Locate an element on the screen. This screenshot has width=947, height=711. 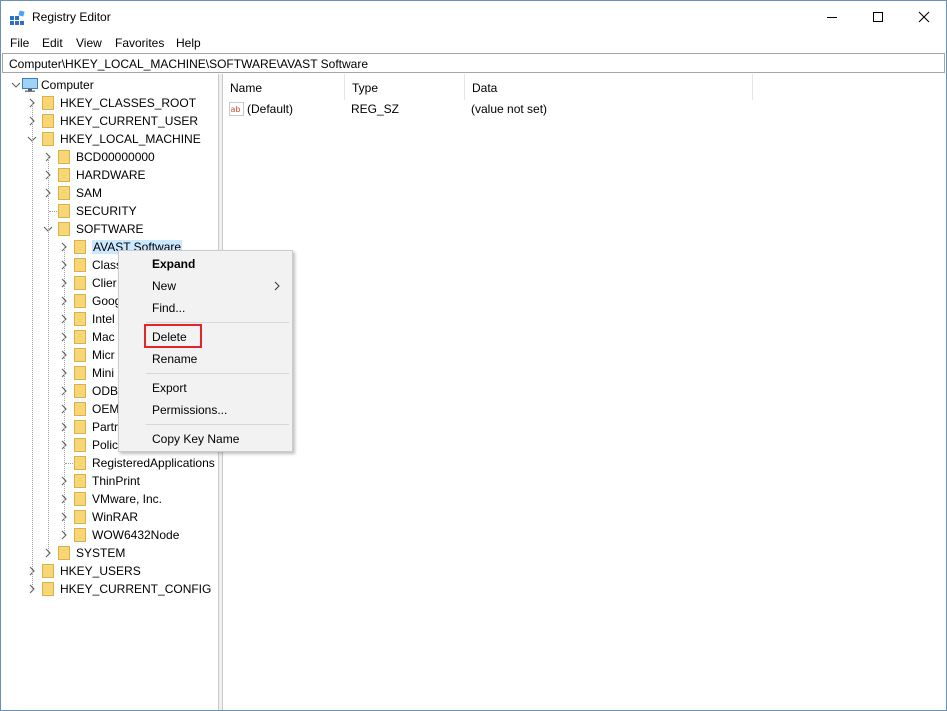
menu-view: View is located at coordinates (89, 43).